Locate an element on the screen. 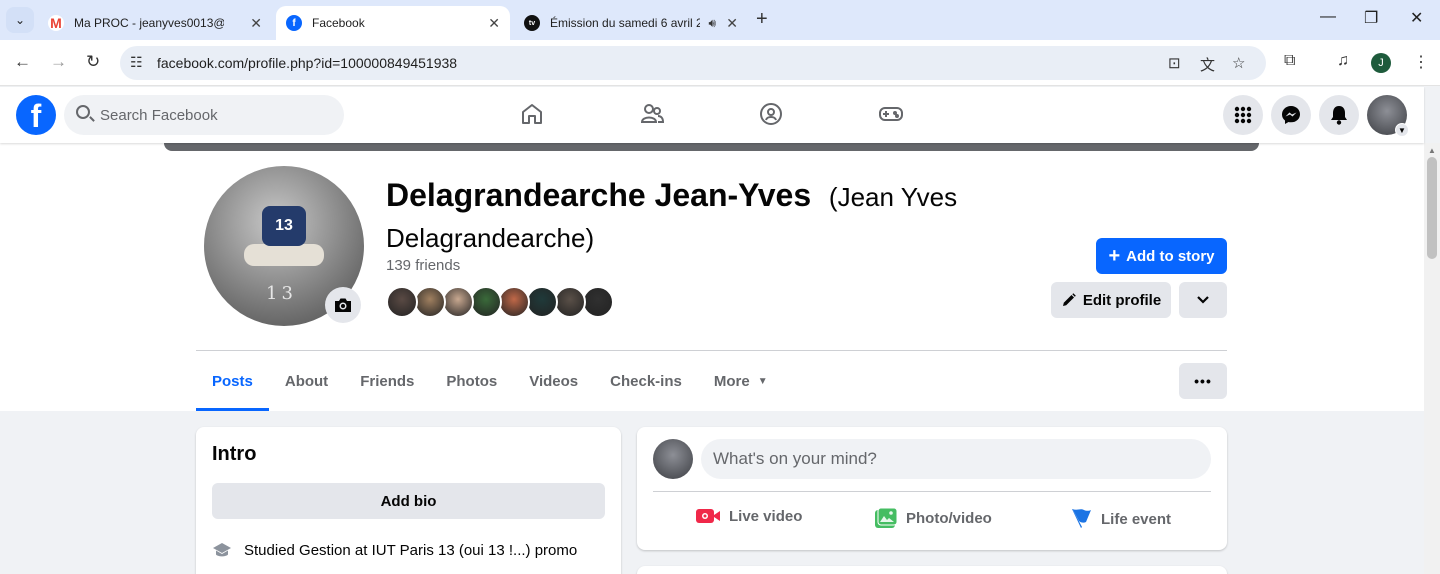  menu-grid-icon is located at coordinates (1243, 115).